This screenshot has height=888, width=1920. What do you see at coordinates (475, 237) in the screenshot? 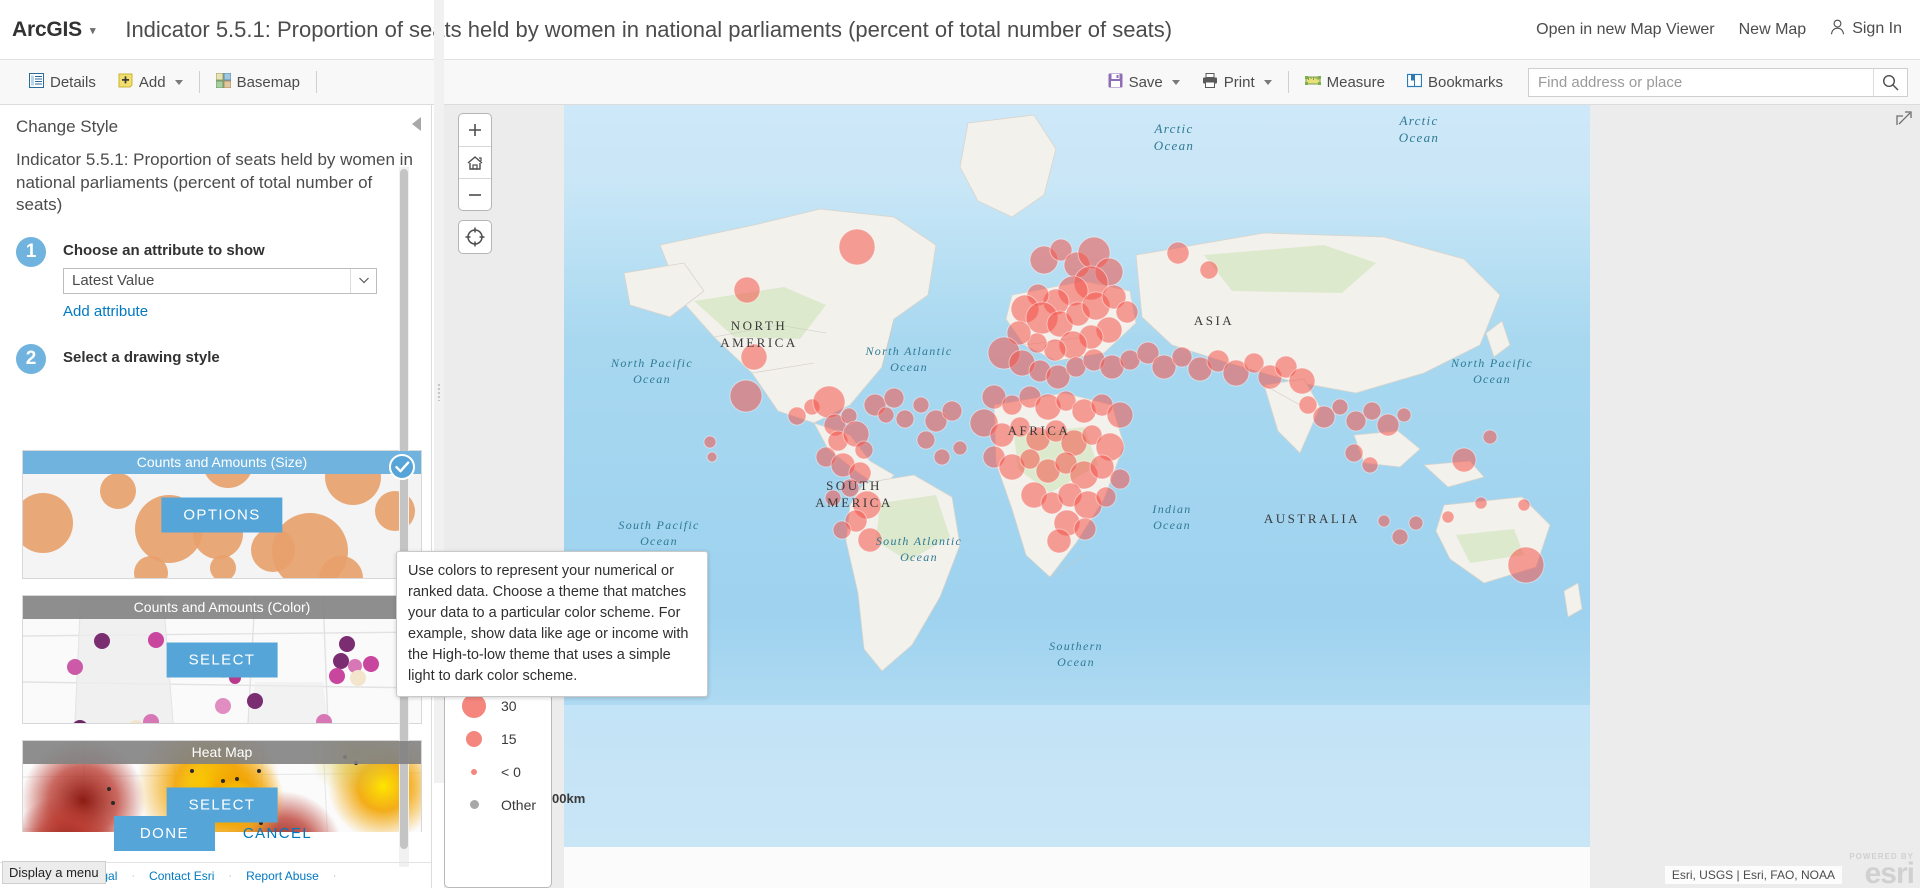
I see `locate-crosshair-icon` at bounding box center [475, 237].